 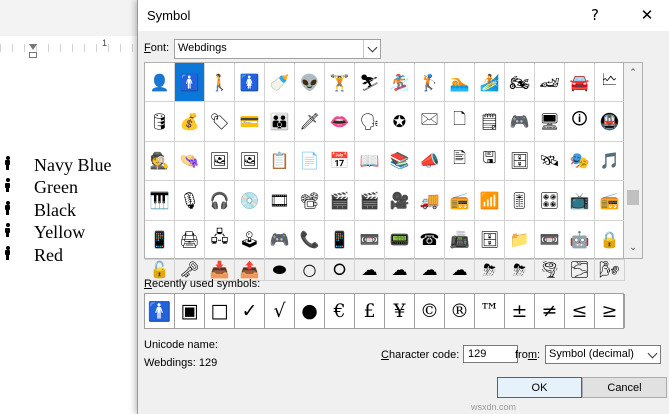 What do you see at coordinates (190, 161) in the screenshot?
I see `symbol-cell: 👒` at bounding box center [190, 161].